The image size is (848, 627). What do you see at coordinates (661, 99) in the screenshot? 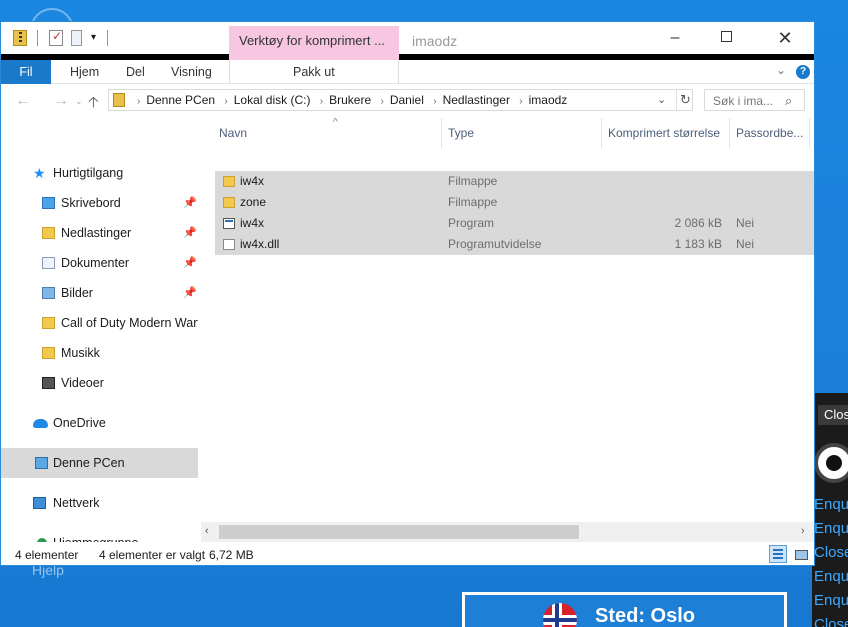
I see `address-dropdown-chevron-icon: ⌄` at bounding box center [661, 99].